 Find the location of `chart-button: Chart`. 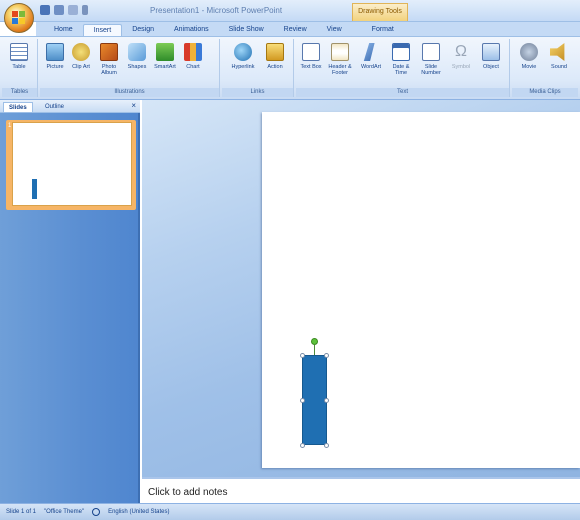

chart-button: Chart is located at coordinates (193, 56).